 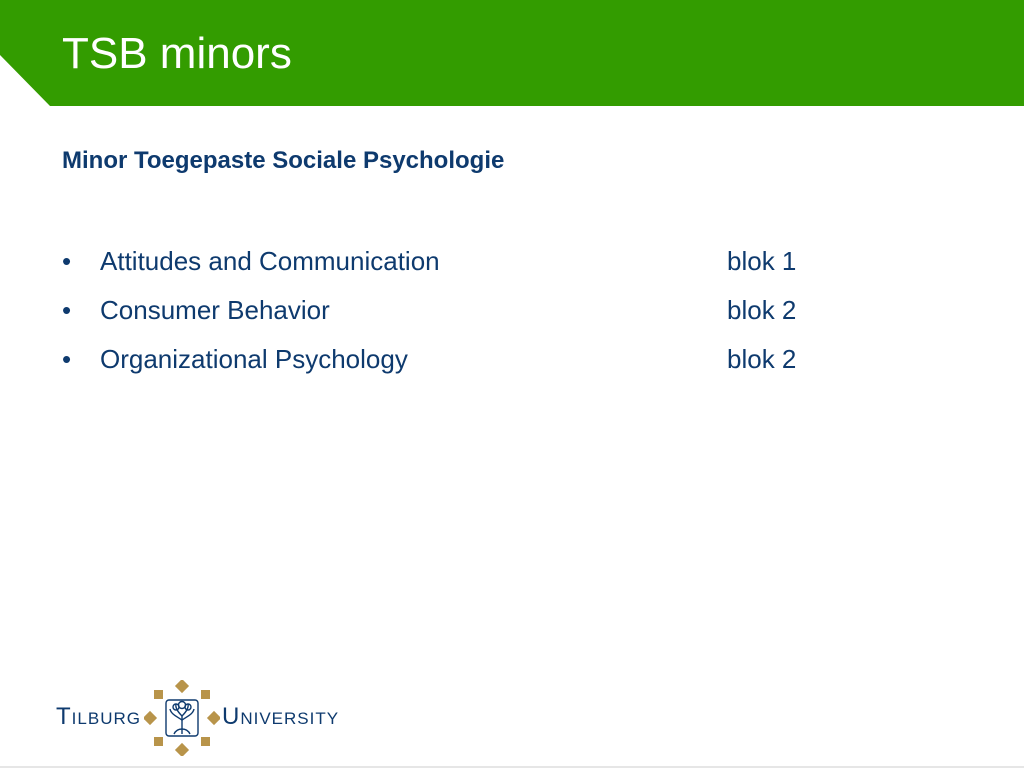 I want to click on logo-word-tilburg: Tilburg, so click(x=98, y=716).